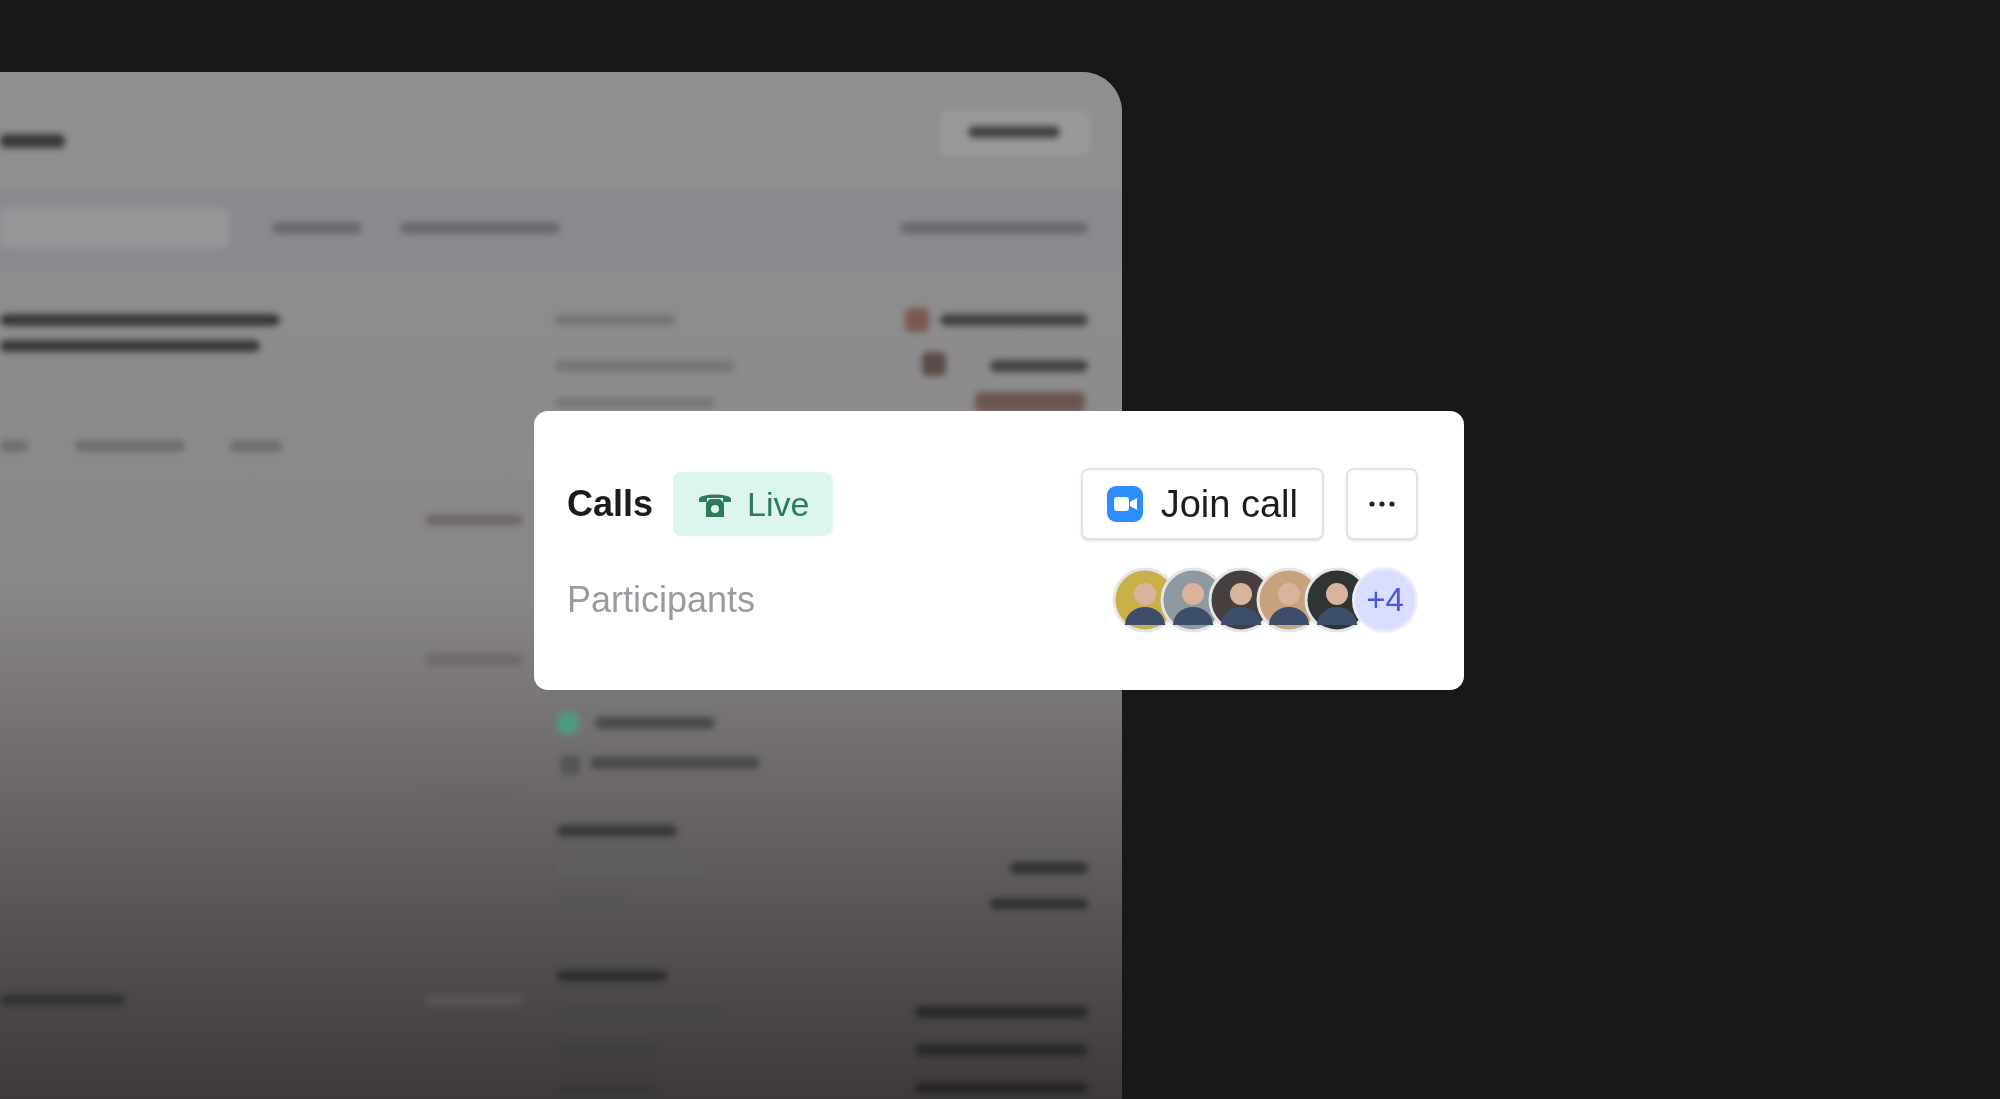  I want to click on participants-label: Participants, so click(661, 600).